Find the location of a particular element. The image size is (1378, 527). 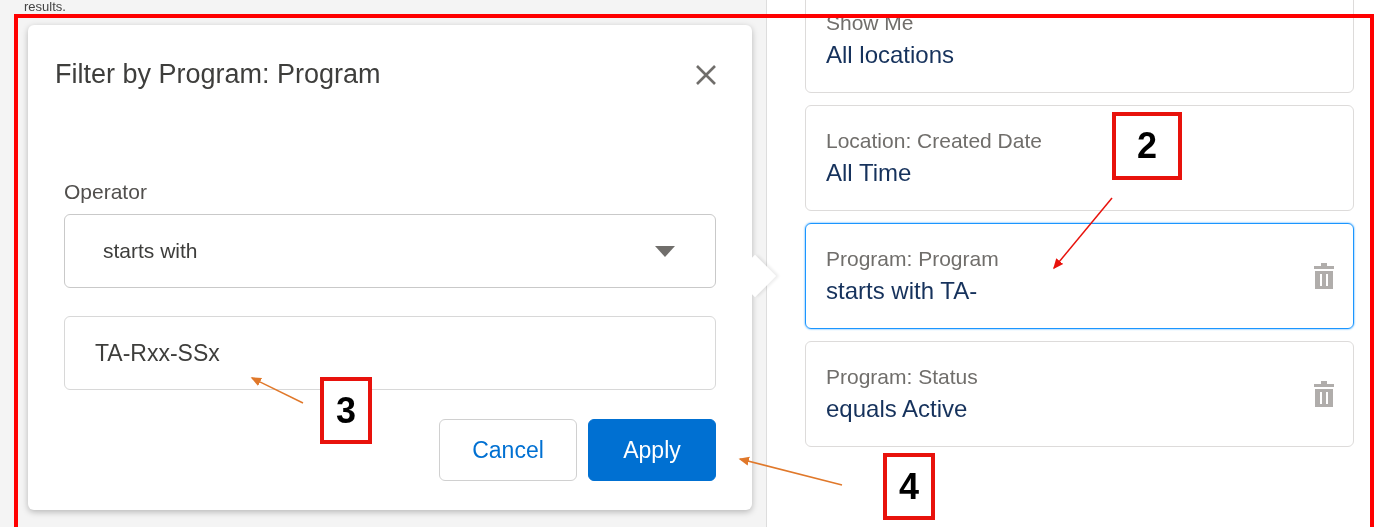

cancel-button: Cancel is located at coordinates (508, 450).